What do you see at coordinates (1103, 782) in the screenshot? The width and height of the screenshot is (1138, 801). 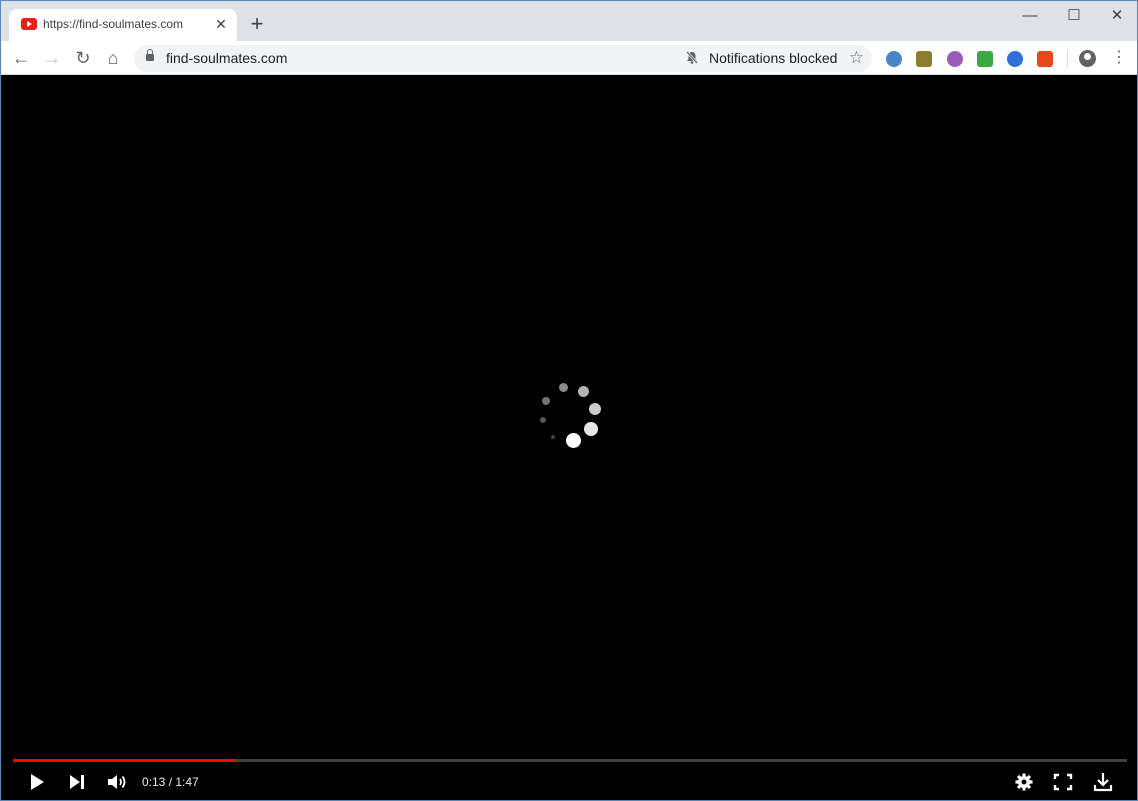 I see `download-icon` at bounding box center [1103, 782].